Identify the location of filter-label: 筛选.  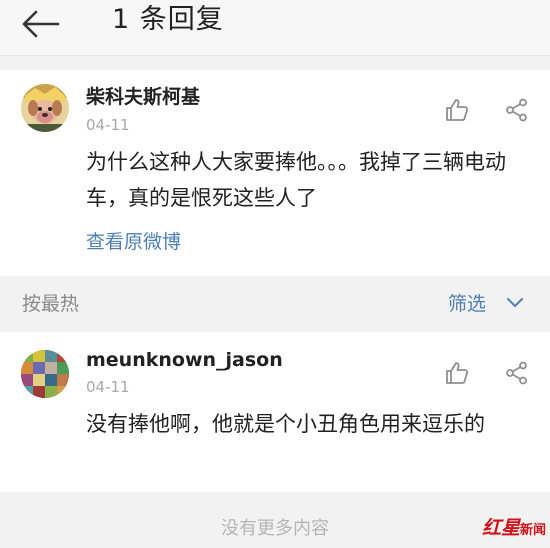
(467, 304).